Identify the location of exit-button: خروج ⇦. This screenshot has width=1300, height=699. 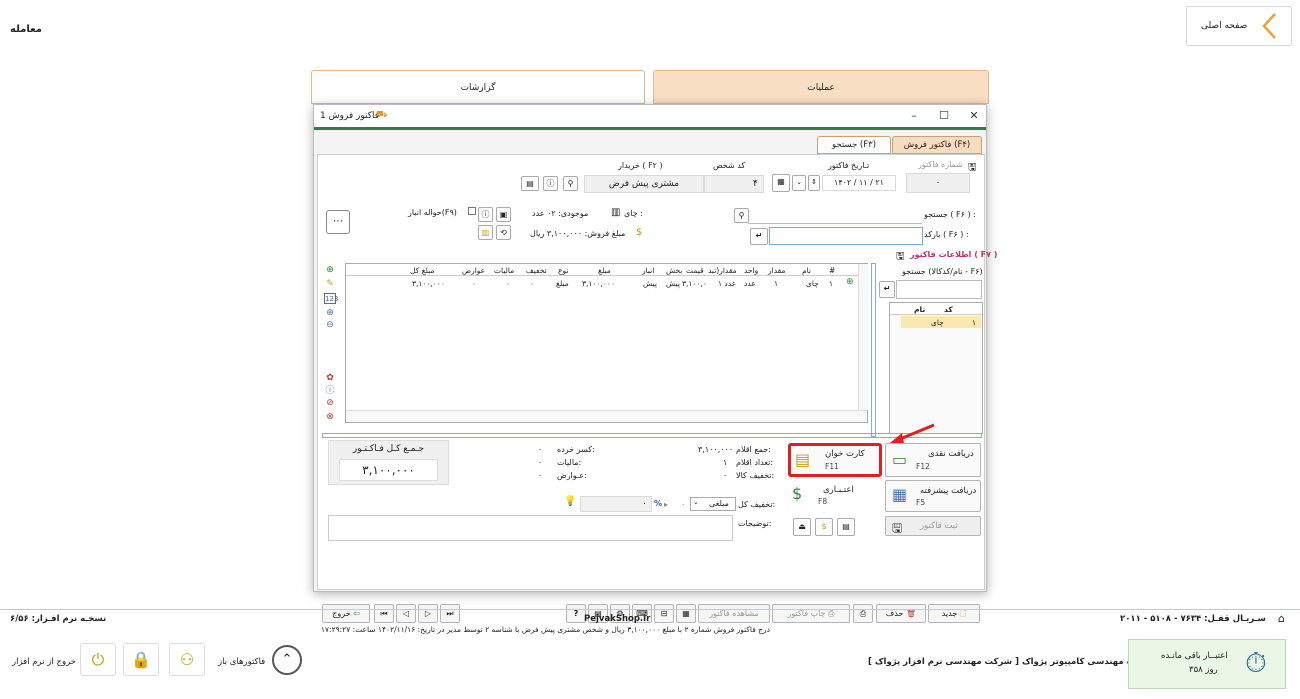
(346, 613).